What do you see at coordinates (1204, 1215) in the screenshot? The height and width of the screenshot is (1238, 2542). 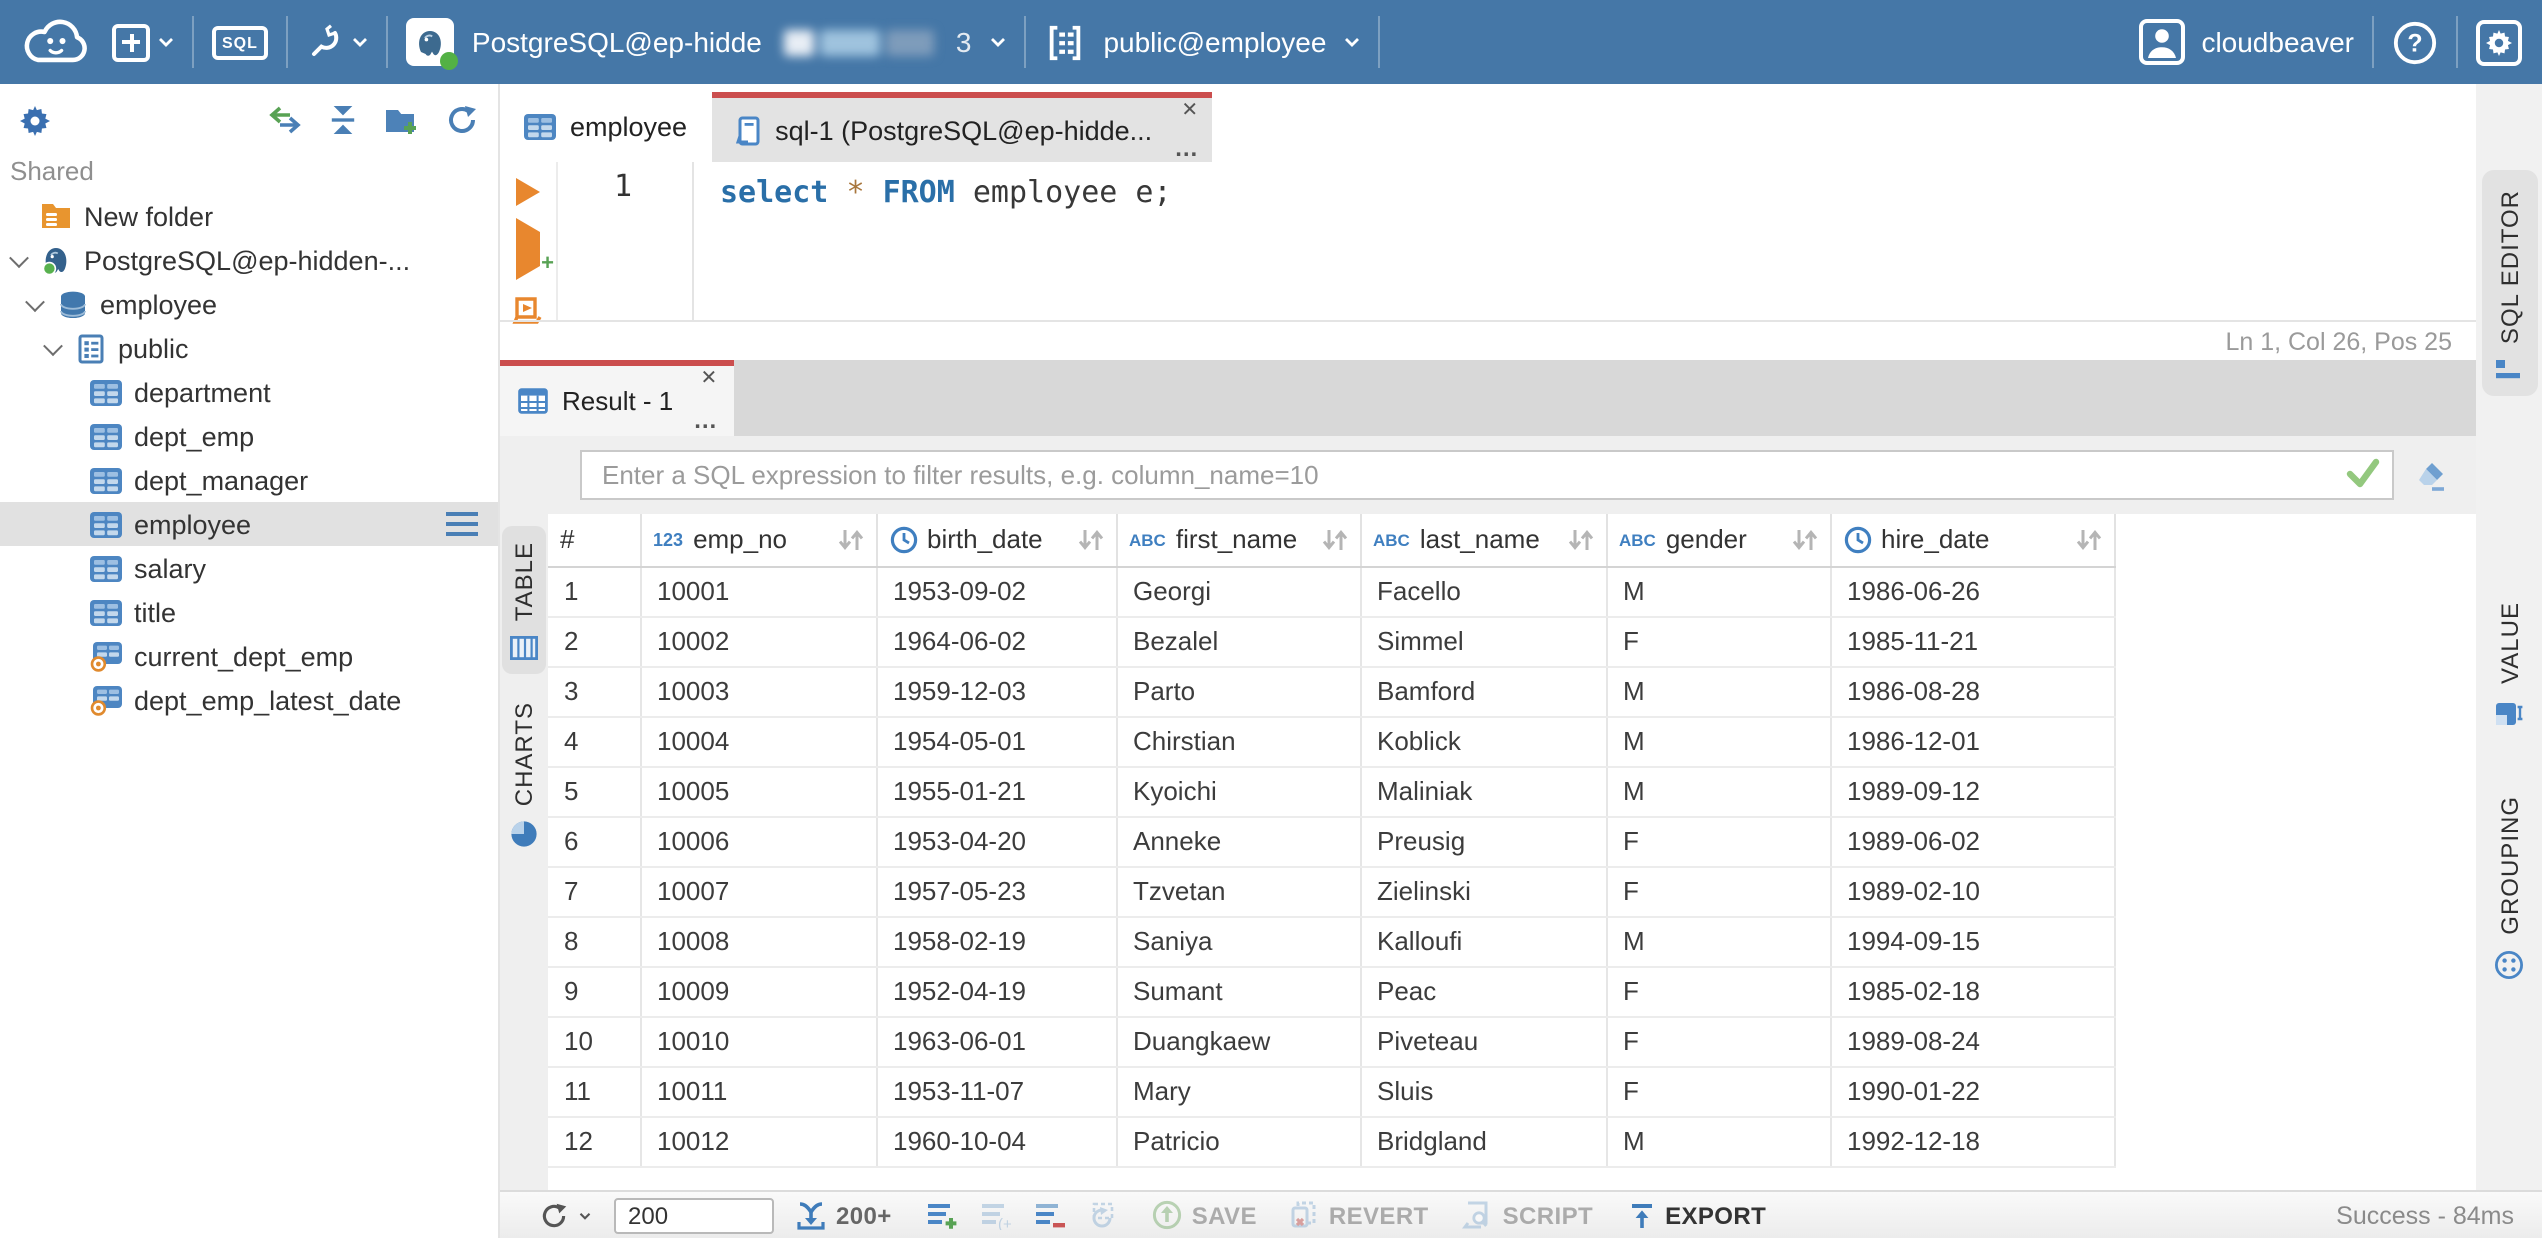 I see `save-button: SAVE` at bounding box center [1204, 1215].